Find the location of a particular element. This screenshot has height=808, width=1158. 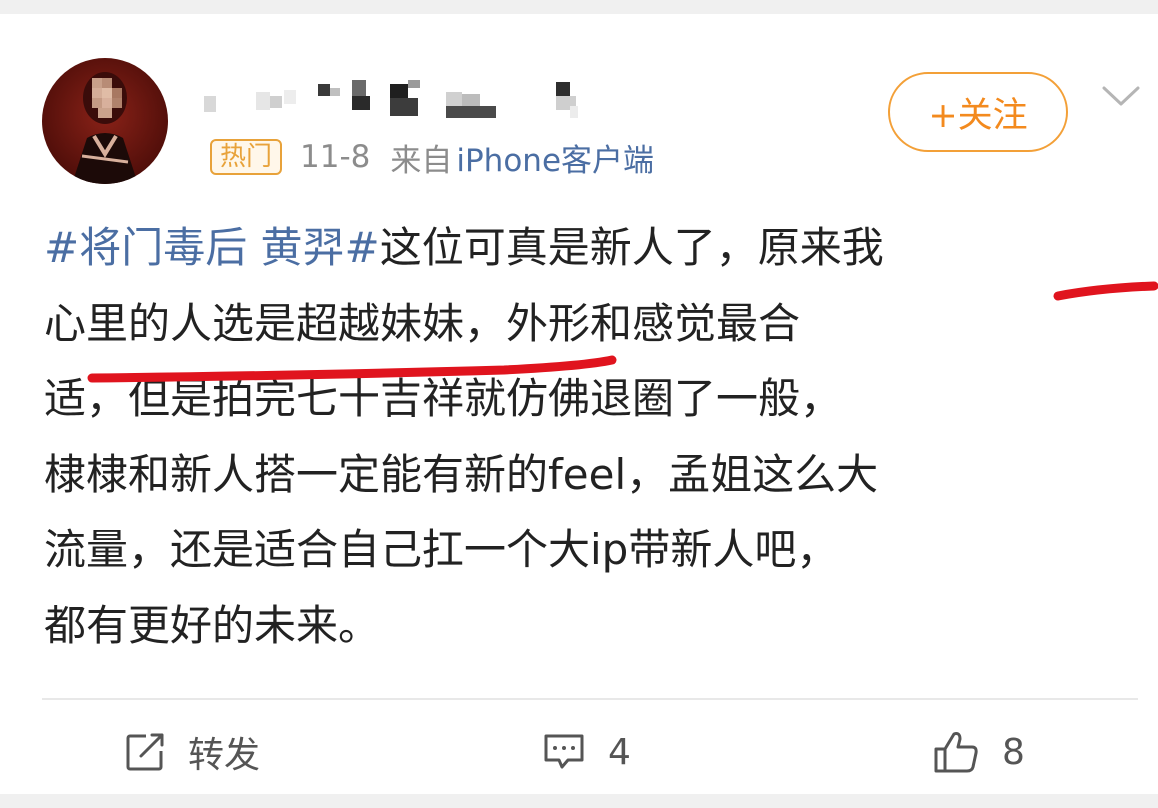

repost-label: 转发 is located at coordinates (224, 755).